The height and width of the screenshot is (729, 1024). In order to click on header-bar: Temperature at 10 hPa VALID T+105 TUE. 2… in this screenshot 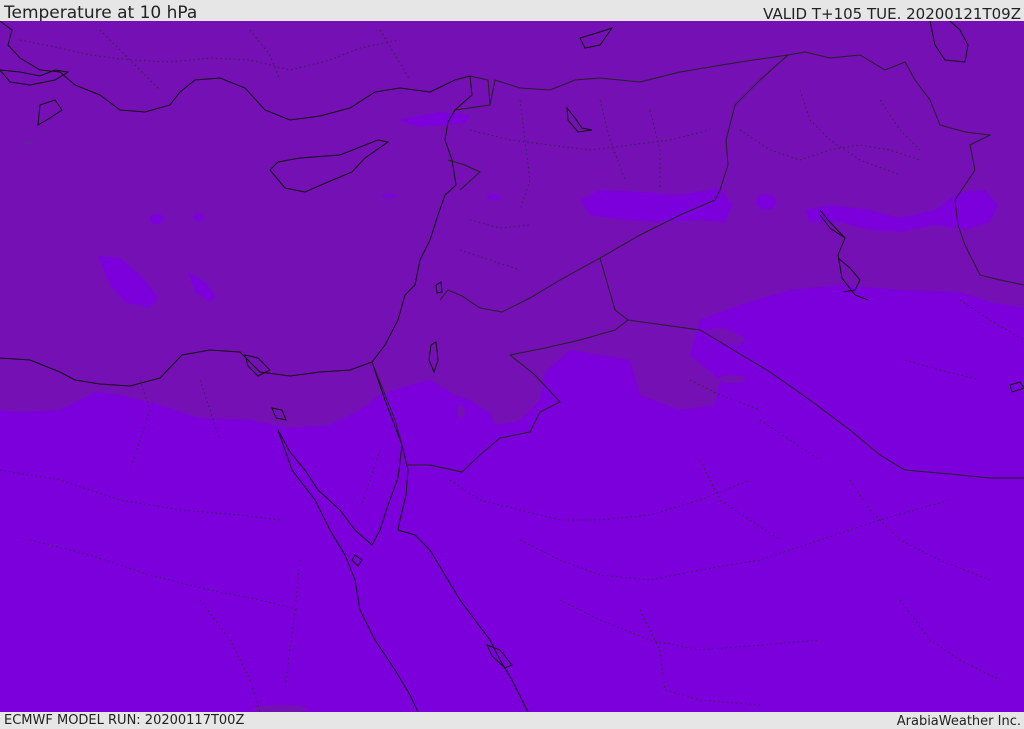, I will do `click(512, 11)`.